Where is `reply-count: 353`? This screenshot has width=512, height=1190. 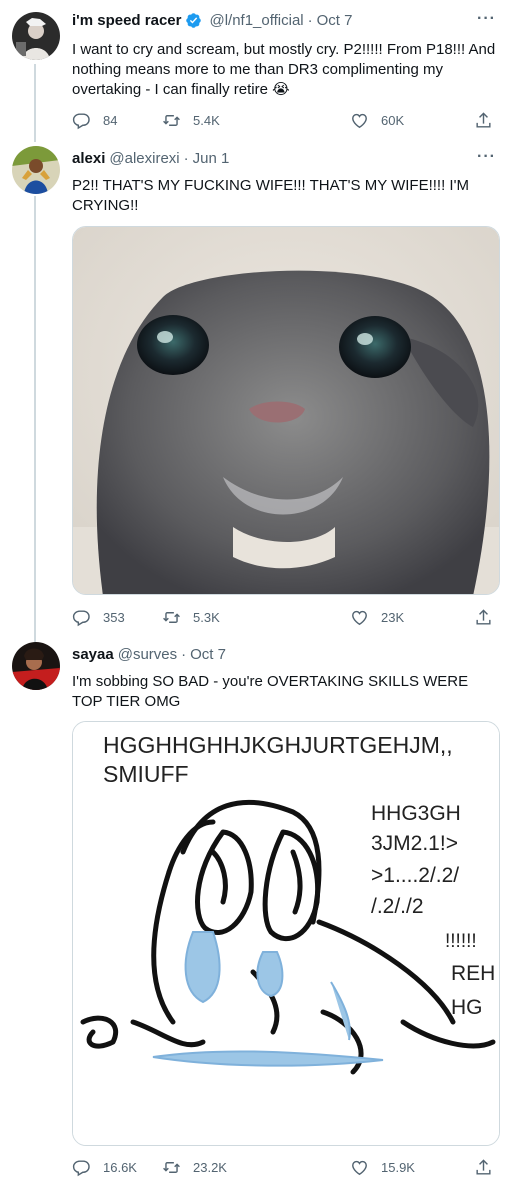
reply-count: 353 is located at coordinates (114, 617).